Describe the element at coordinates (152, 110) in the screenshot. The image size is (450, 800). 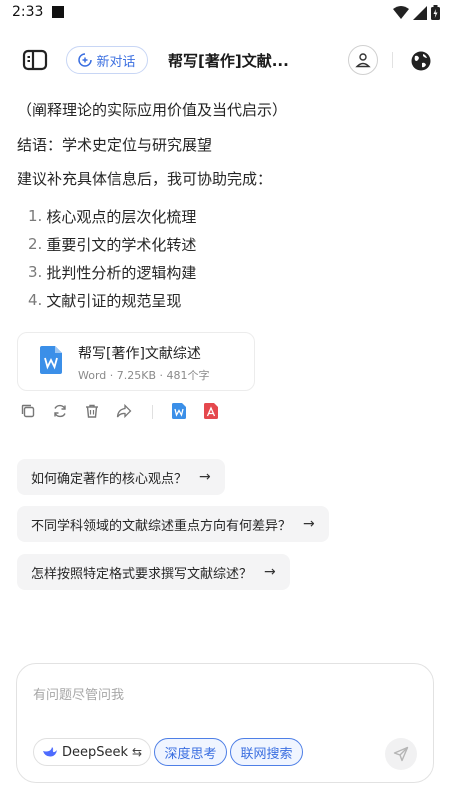
I see `message-line: （阐释理论的实际应用价值及当代启示）` at that location.